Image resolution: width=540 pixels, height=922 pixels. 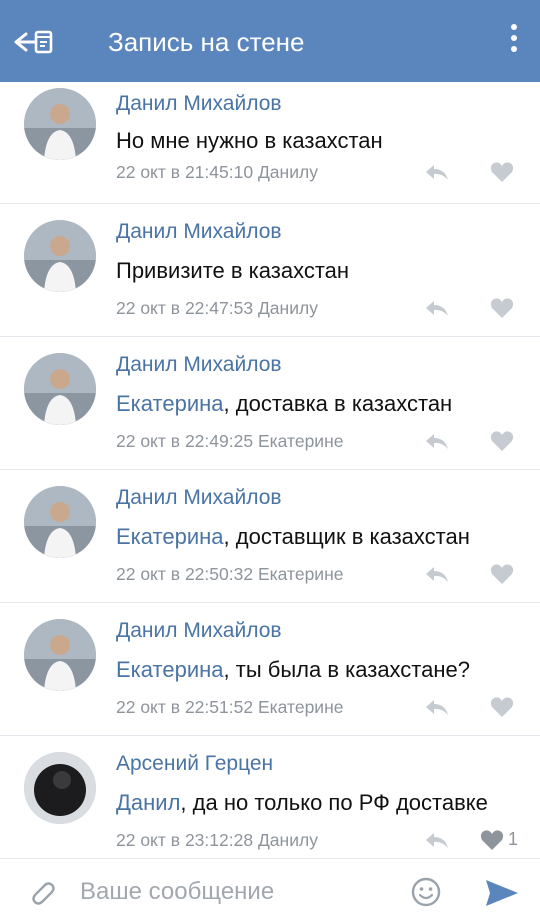 What do you see at coordinates (346, 669) in the screenshot?
I see `comment-body: , ты была в казахстане?` at bounding box center [346, 669].